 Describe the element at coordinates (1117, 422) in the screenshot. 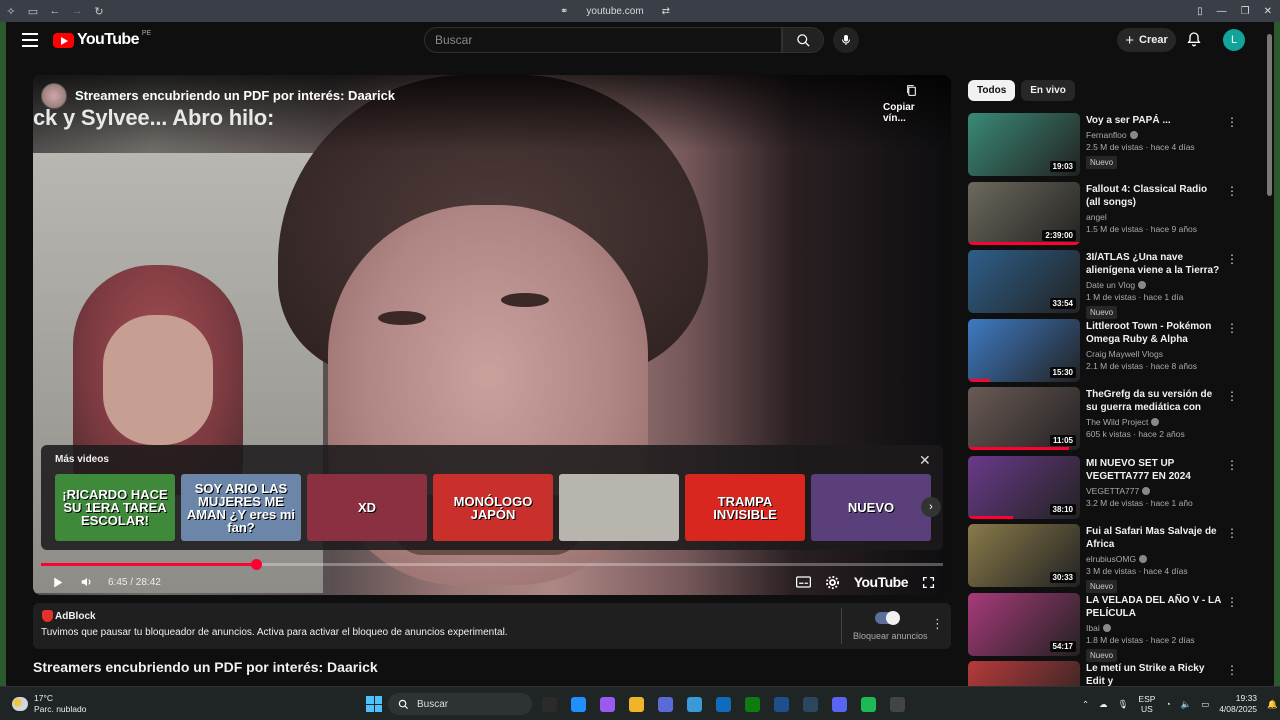

I see `channel-name: The Wild Project` at that location.